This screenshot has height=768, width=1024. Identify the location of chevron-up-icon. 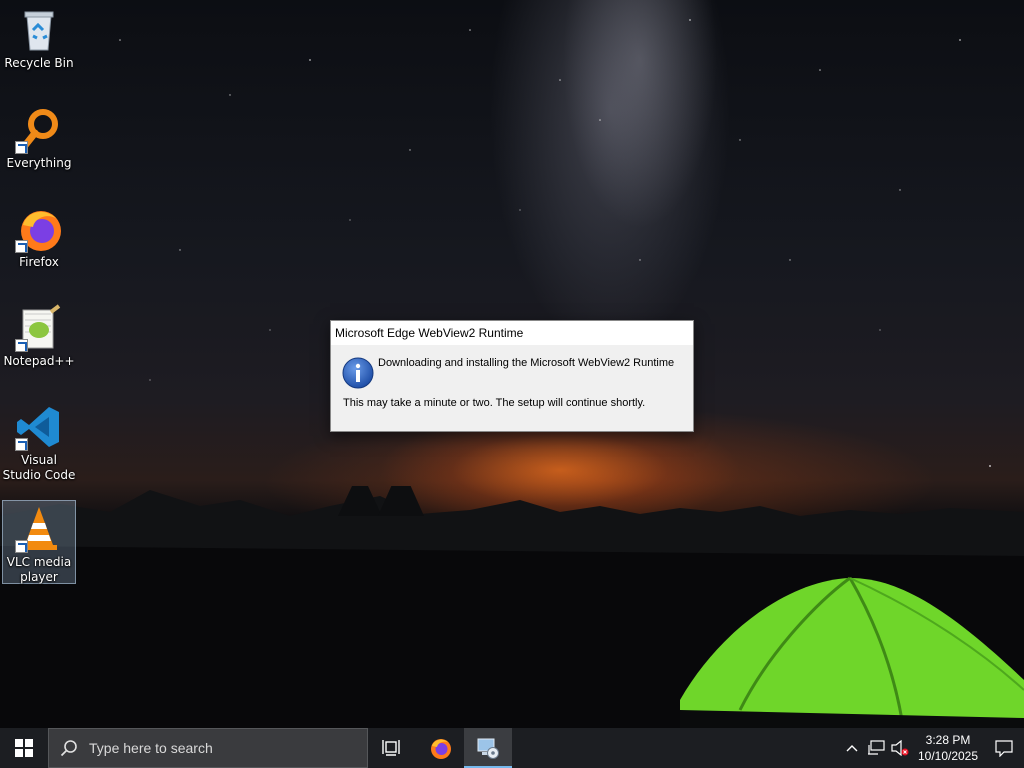
(852, 748).